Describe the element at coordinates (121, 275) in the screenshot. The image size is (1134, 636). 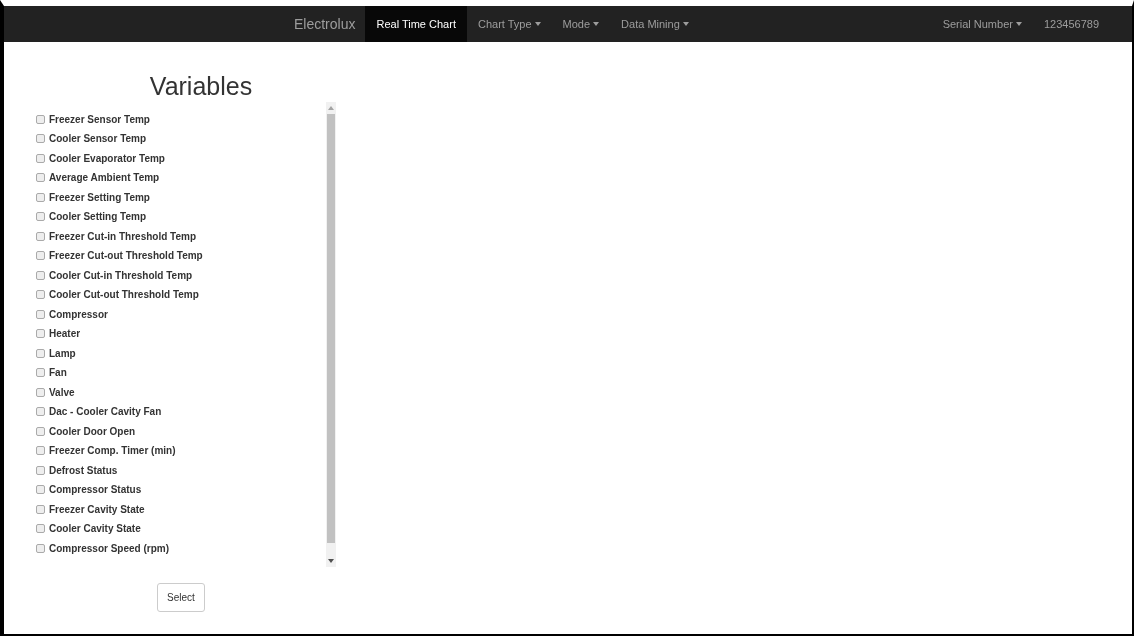
I see `variable-label: Cooler Cut-in Threshold Temp` at that location.